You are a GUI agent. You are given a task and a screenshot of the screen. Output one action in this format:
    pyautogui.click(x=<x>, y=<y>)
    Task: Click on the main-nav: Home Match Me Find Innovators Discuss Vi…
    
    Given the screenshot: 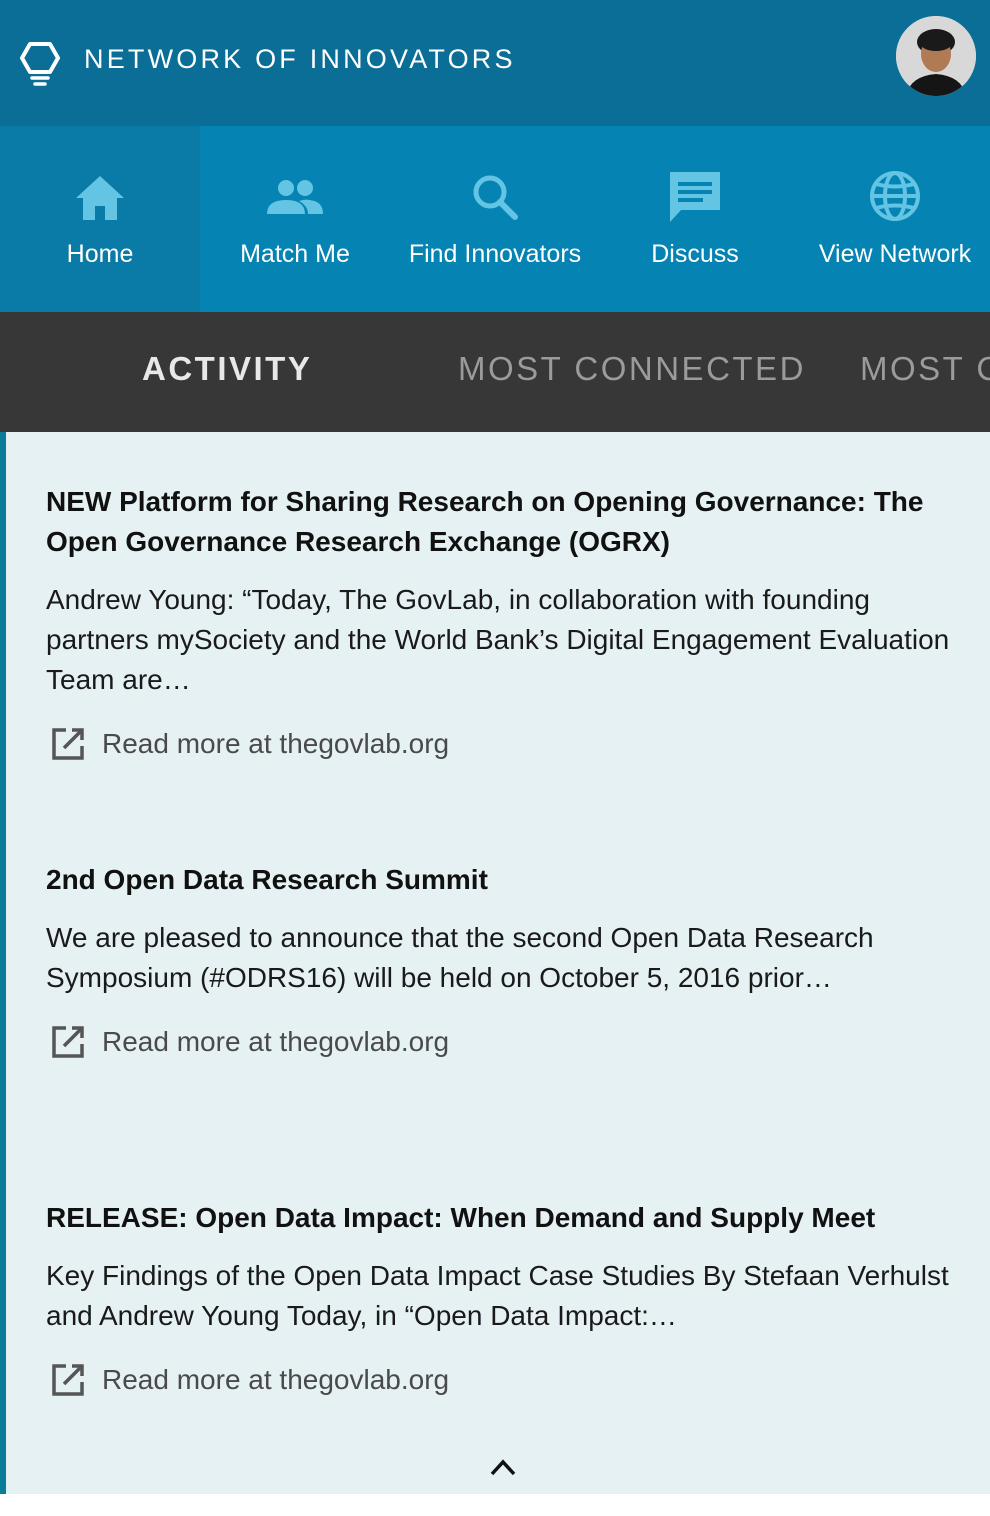 What is the action you would take?
    pyautogui.click(x=495, y=219)
    